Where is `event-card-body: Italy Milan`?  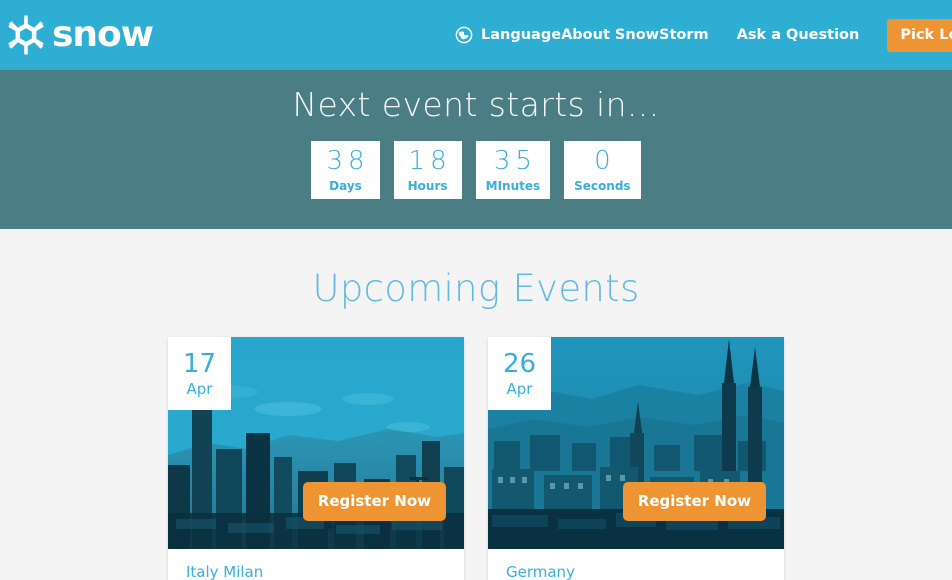
event-card-body: Italy Milan is located at coordinates (316, 564).